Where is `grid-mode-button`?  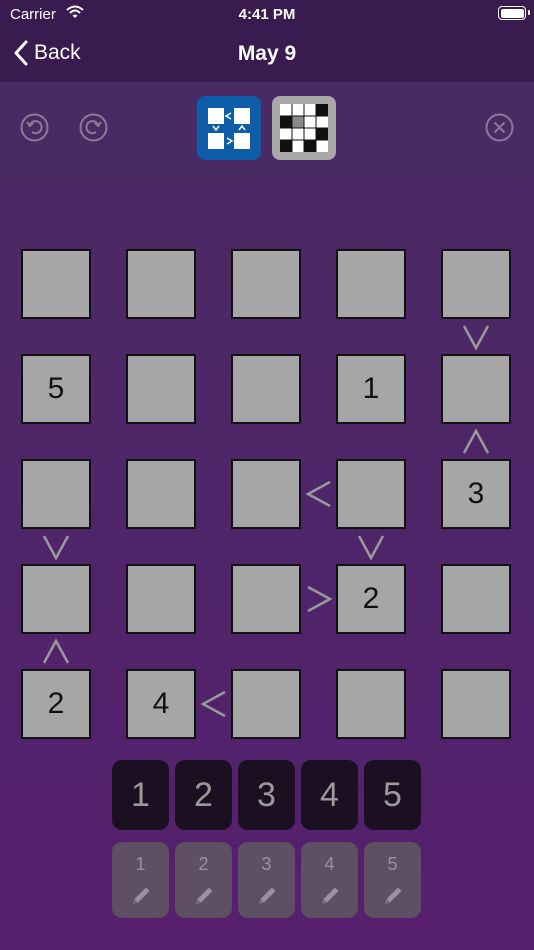
grid-mode-button is located at coordinates (304, 128).